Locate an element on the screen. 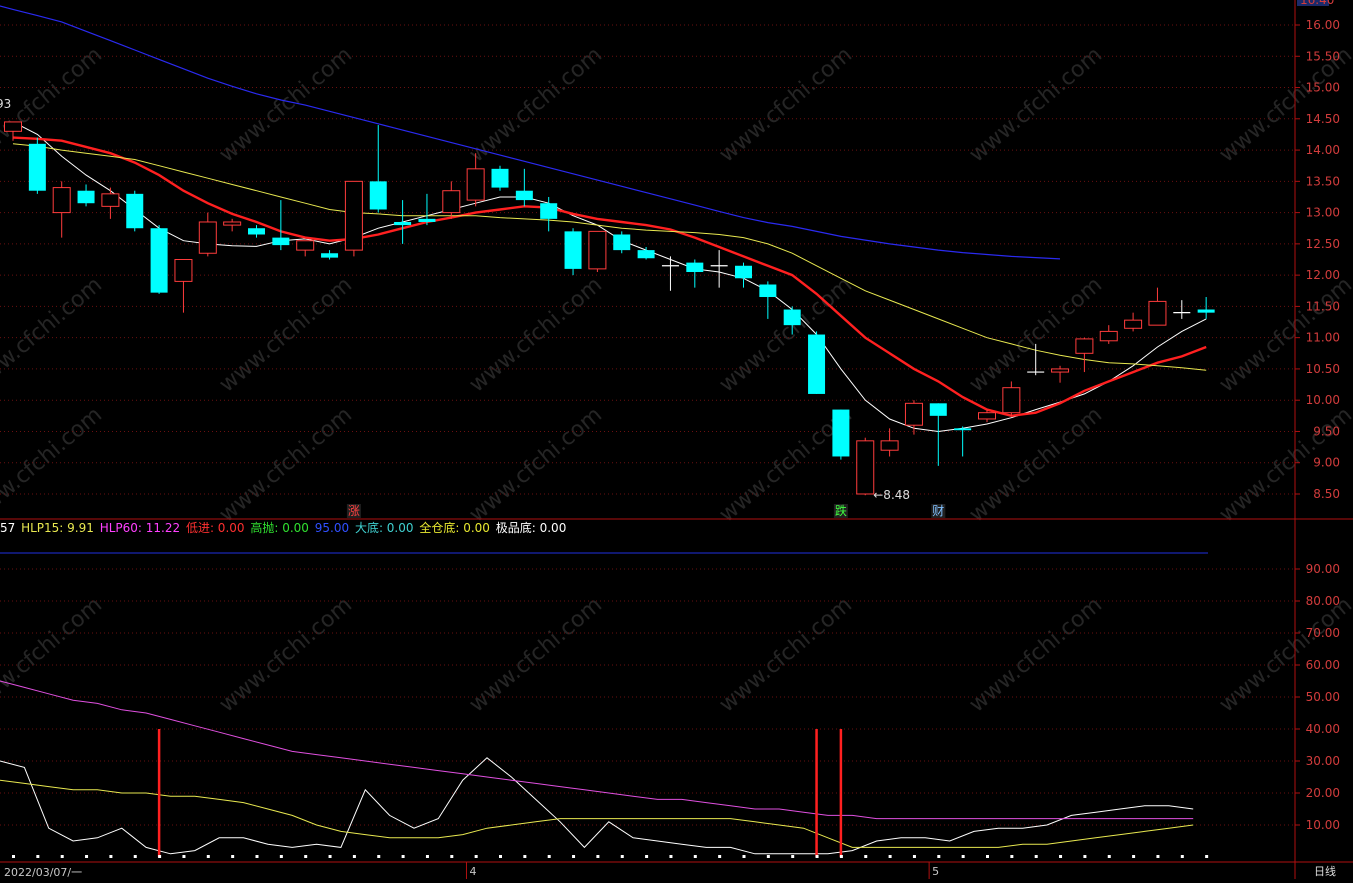  legend-item: 低进: 0.00 is located at coordinates (217, 528).